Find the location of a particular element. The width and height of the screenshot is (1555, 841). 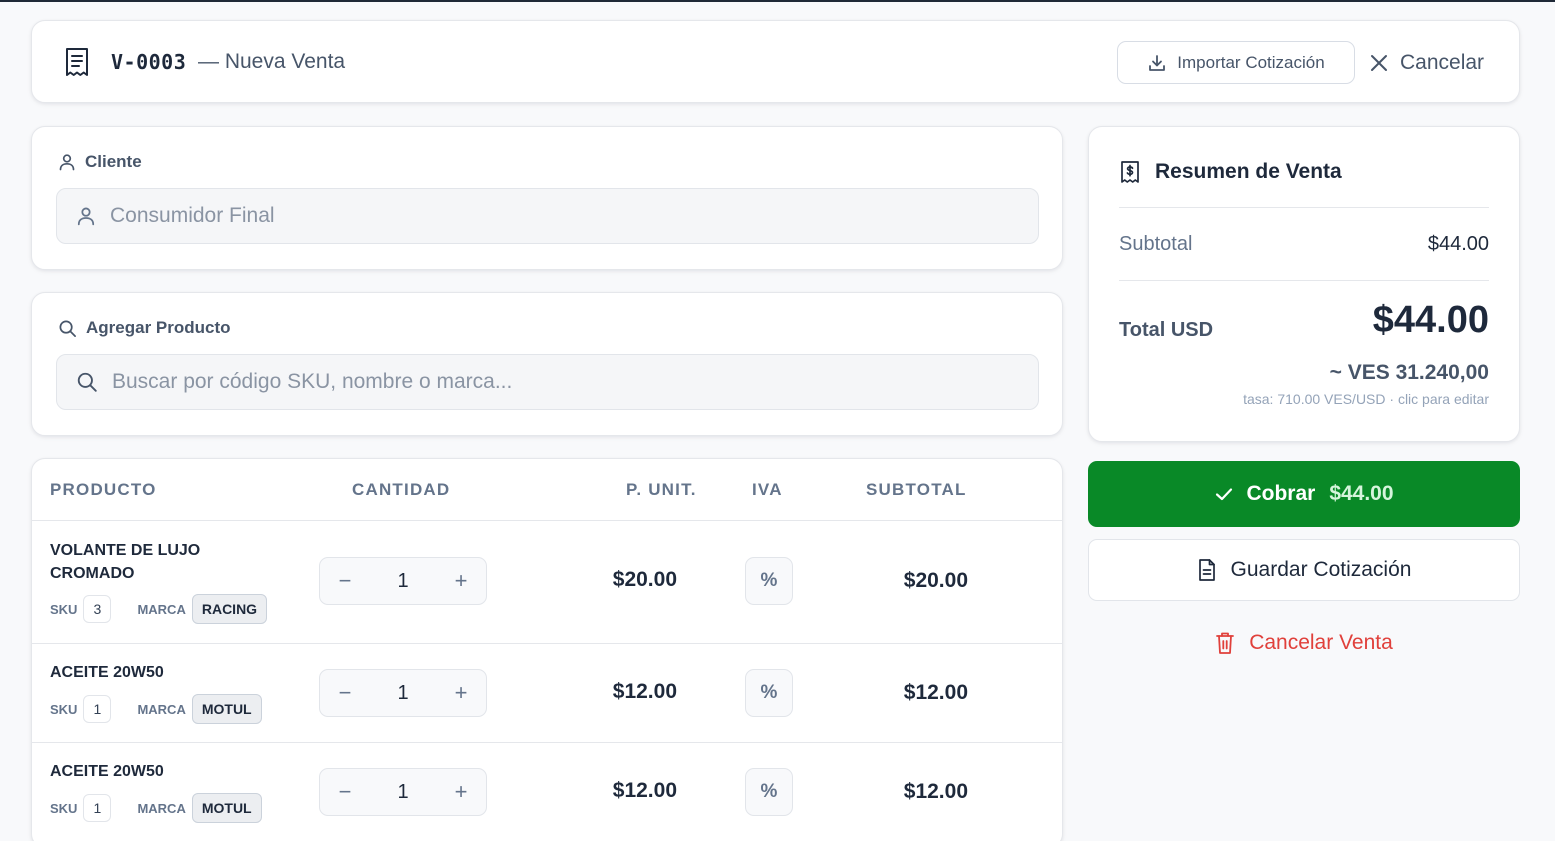

column-header-quantity: CANTIDAD is located at coordinates (401, 489).